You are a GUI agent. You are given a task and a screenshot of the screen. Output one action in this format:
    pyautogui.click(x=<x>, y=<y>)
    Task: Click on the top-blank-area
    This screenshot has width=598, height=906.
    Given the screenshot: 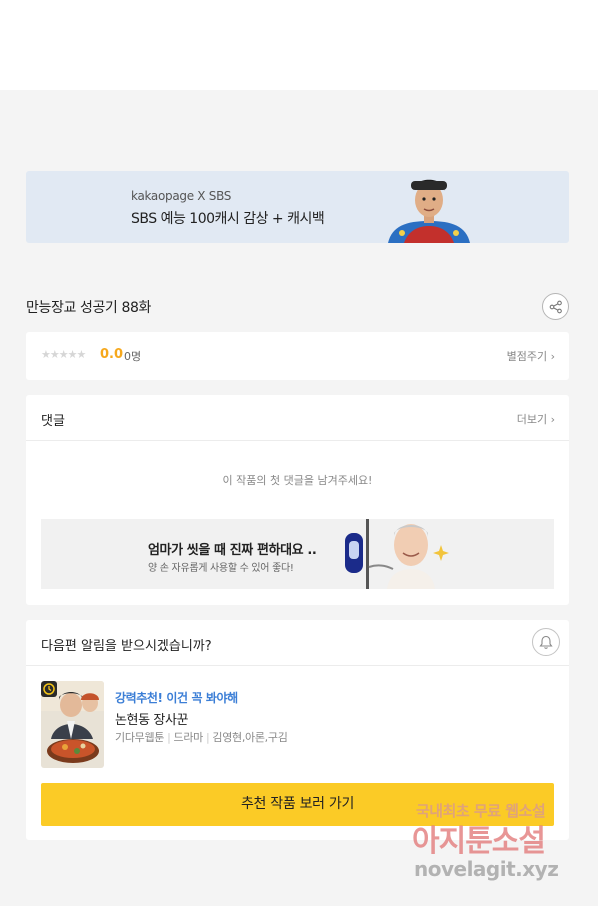 What is the action you would take?
    pyautogui.click(x=299, y=45)
    